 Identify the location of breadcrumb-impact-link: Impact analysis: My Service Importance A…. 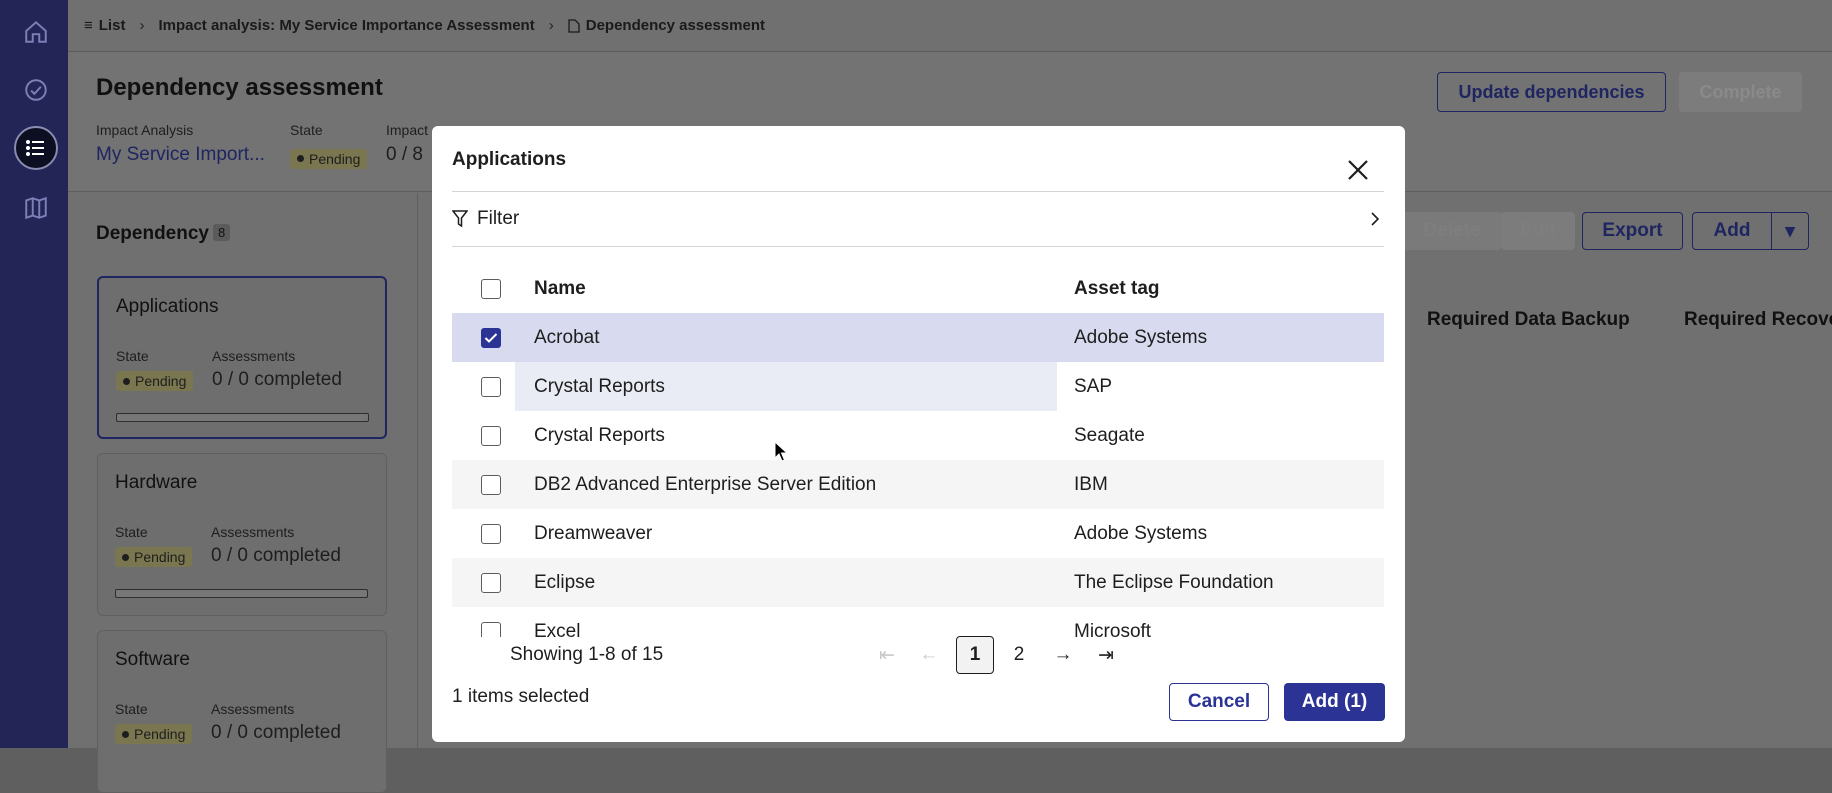
(346, 25).